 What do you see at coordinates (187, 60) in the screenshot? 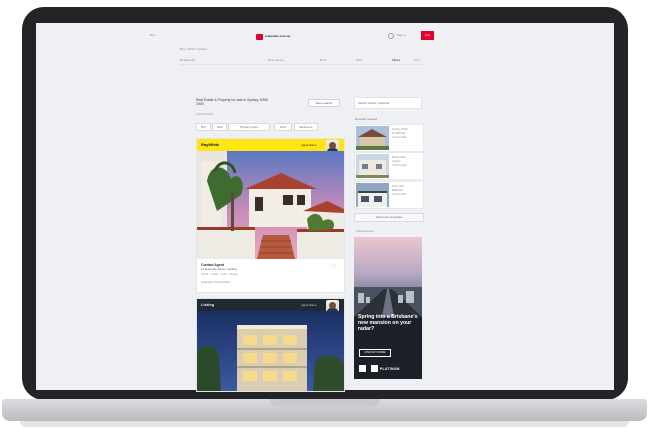
I see `nav-item-residential: Residential` at bounding box center [187, 60].